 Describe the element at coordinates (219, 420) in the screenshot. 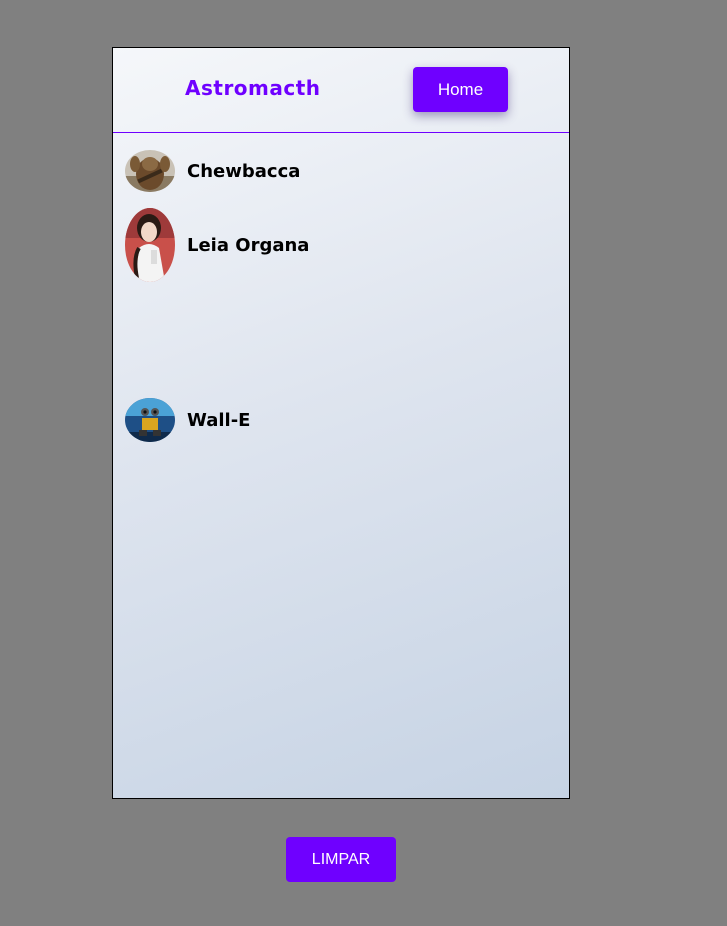

I see `character-name: Wall-E` at that location.